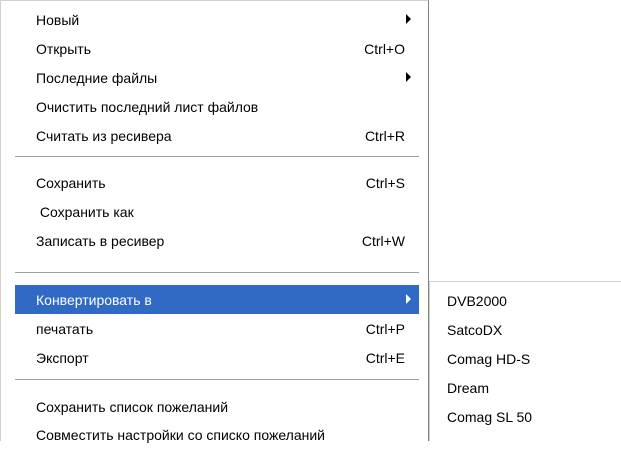 Image resolution: width=621 pixels, height=449 pixels. Describe the element at coordinates (384, 135) in the screenshot. I see `menu-item-shortcut: Ctrl+R` at that location.